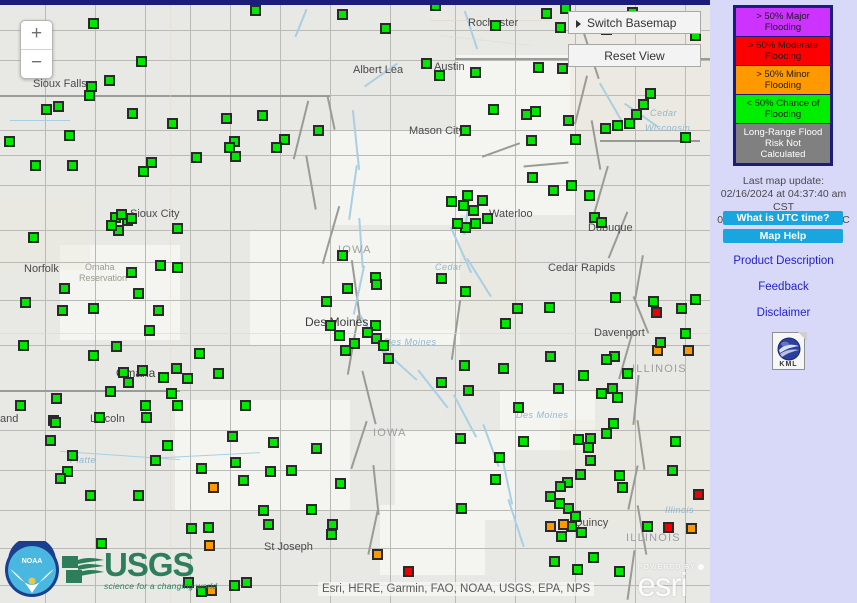  I want to click on zoom-out-button: −, so click(36, 64).